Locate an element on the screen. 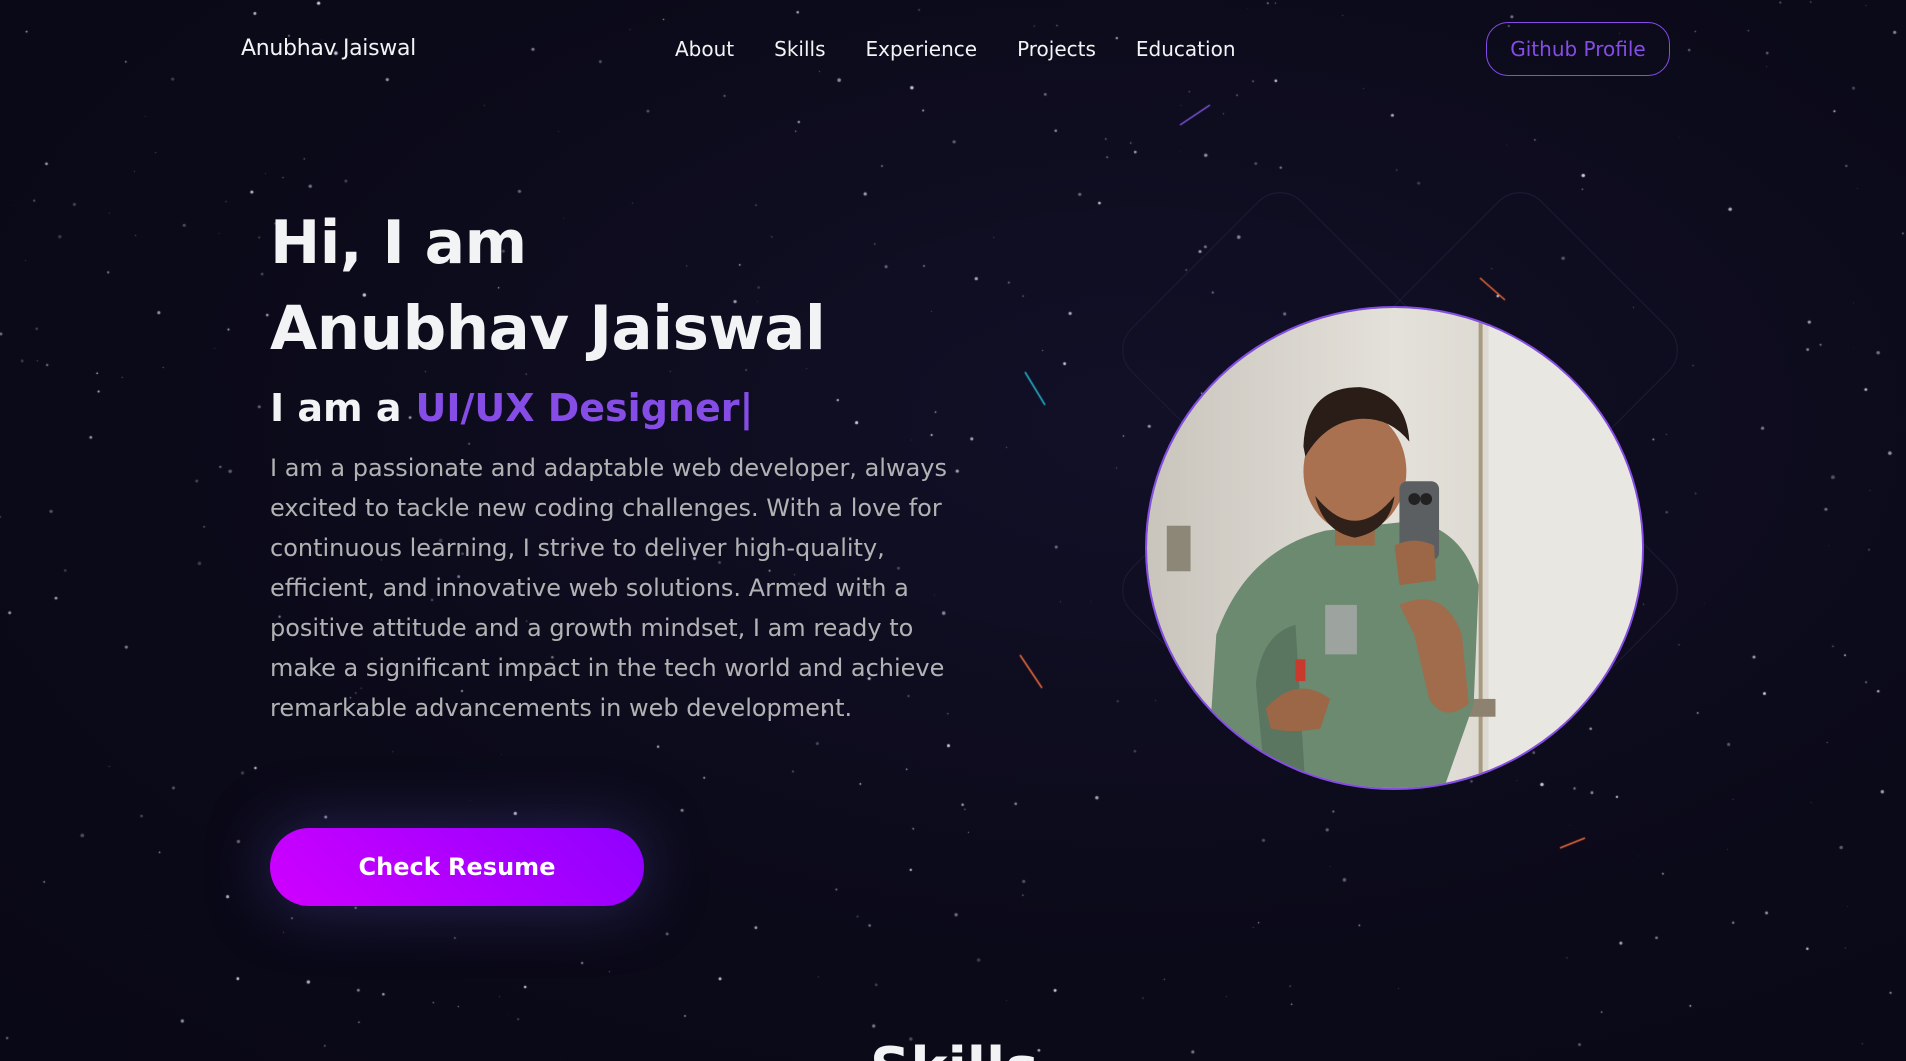  nav-link-skills: Skills is located at coordinates (799, 49).